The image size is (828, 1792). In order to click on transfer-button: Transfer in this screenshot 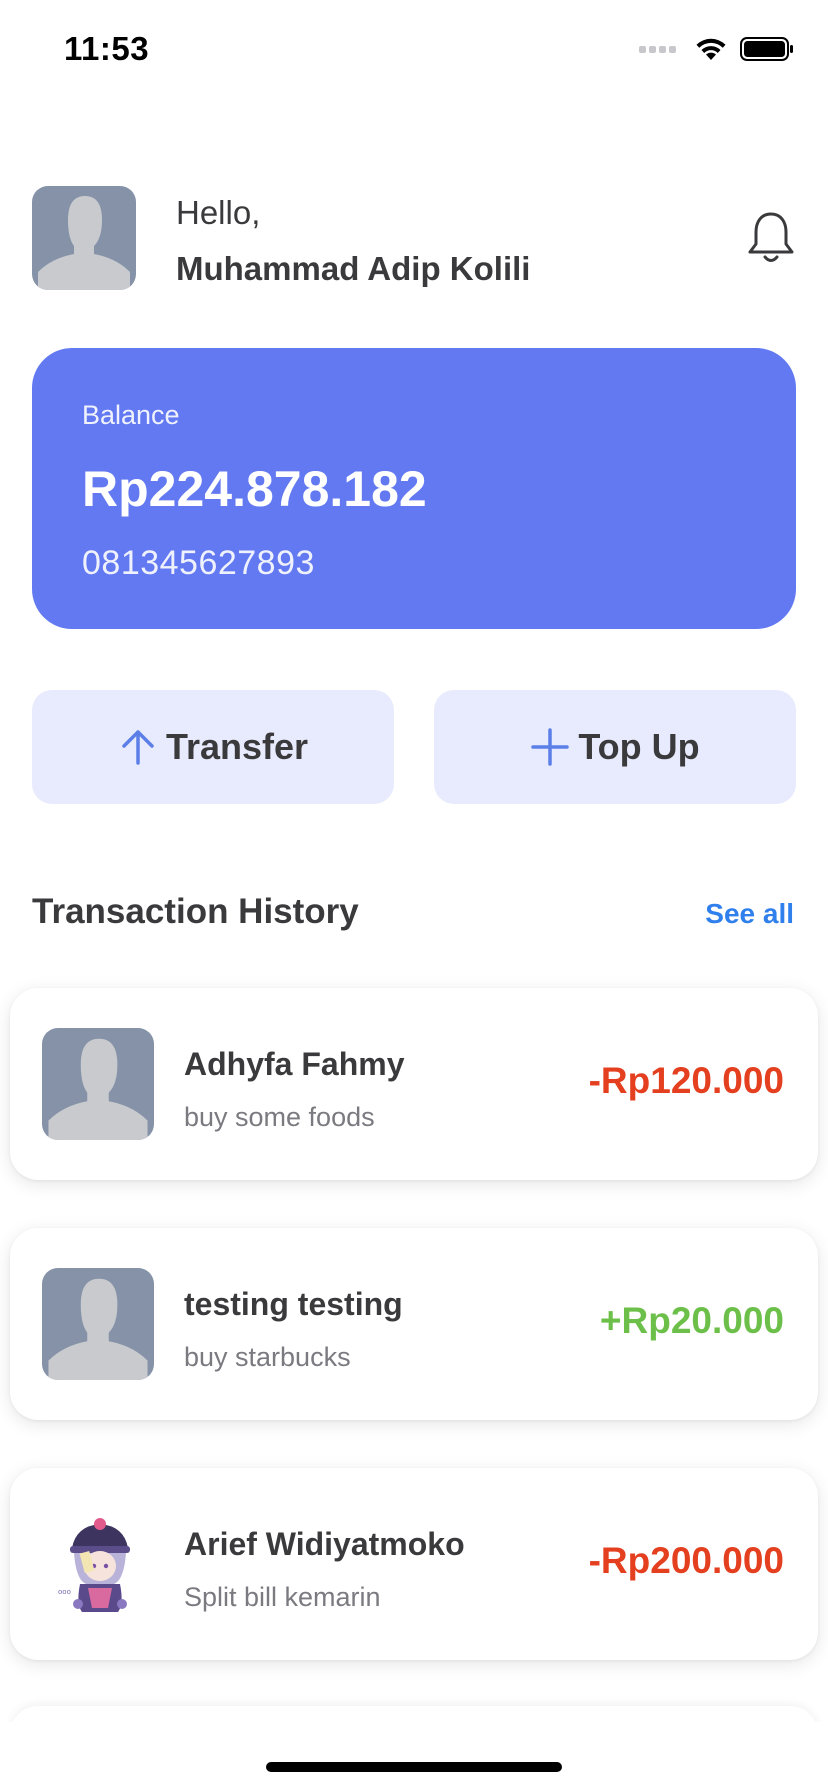, I will do `click(213, 747)`.